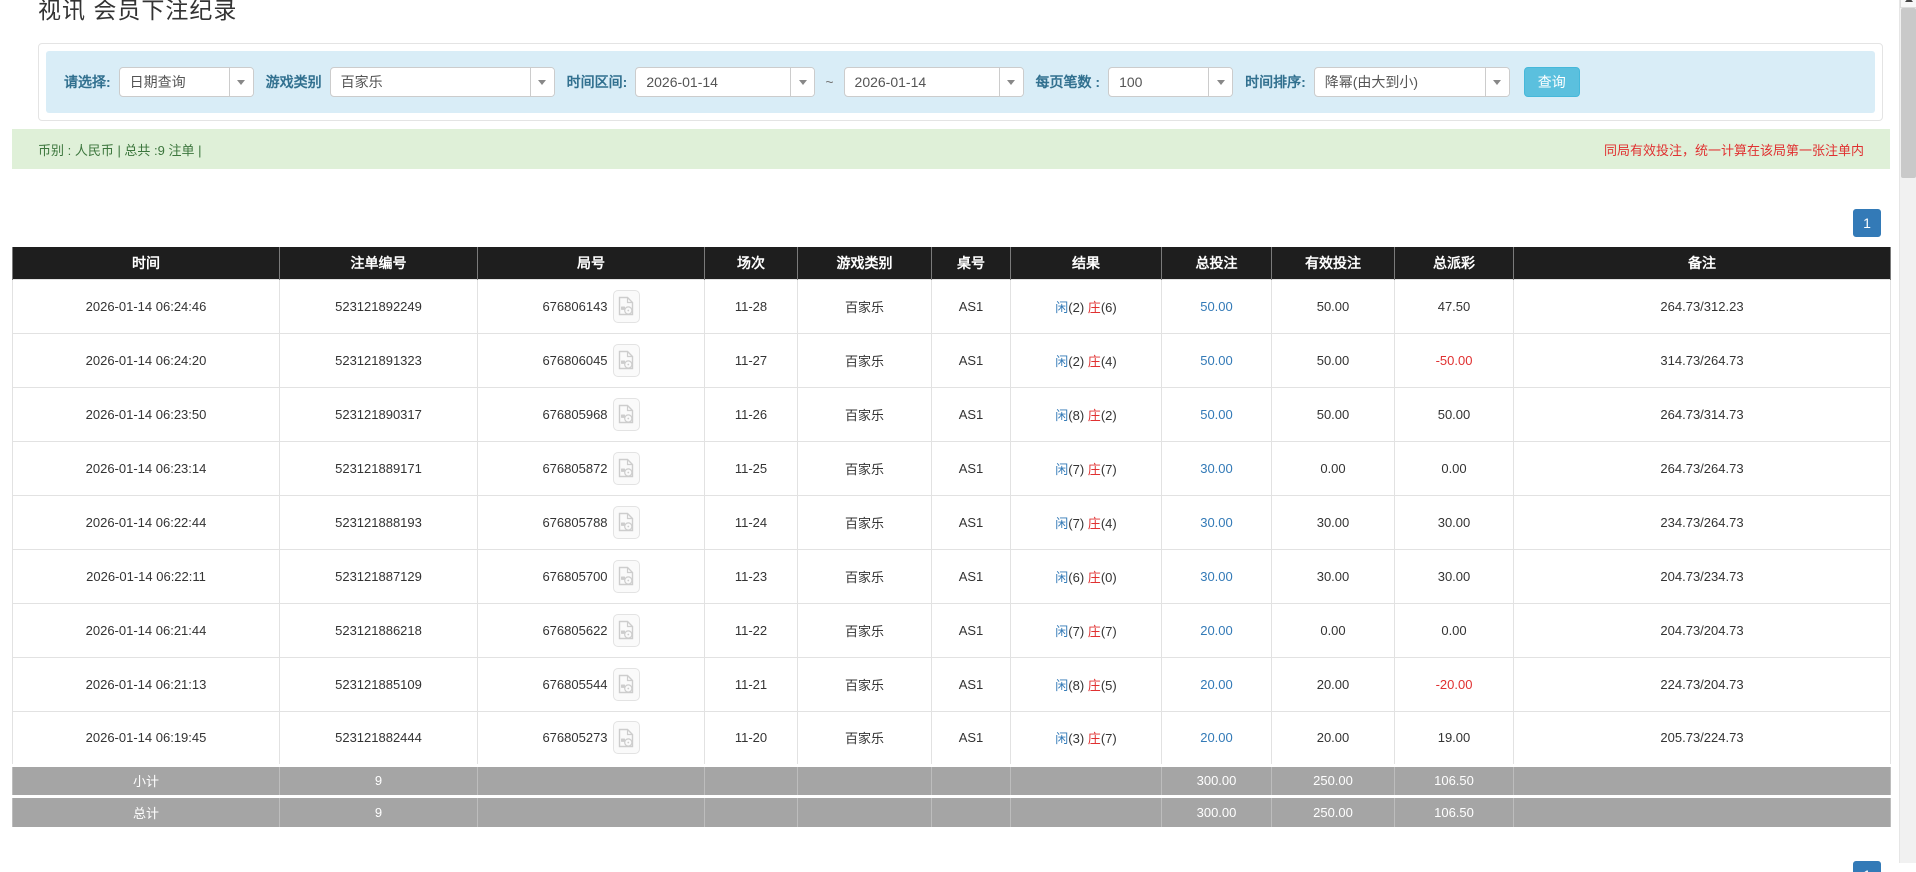 This screenshot has height=872, width=1916. What do you see at coordinates (1108, 361) in the screenshot?
I see `result-banker-score: (4)` at bounding box center [1108, 361].